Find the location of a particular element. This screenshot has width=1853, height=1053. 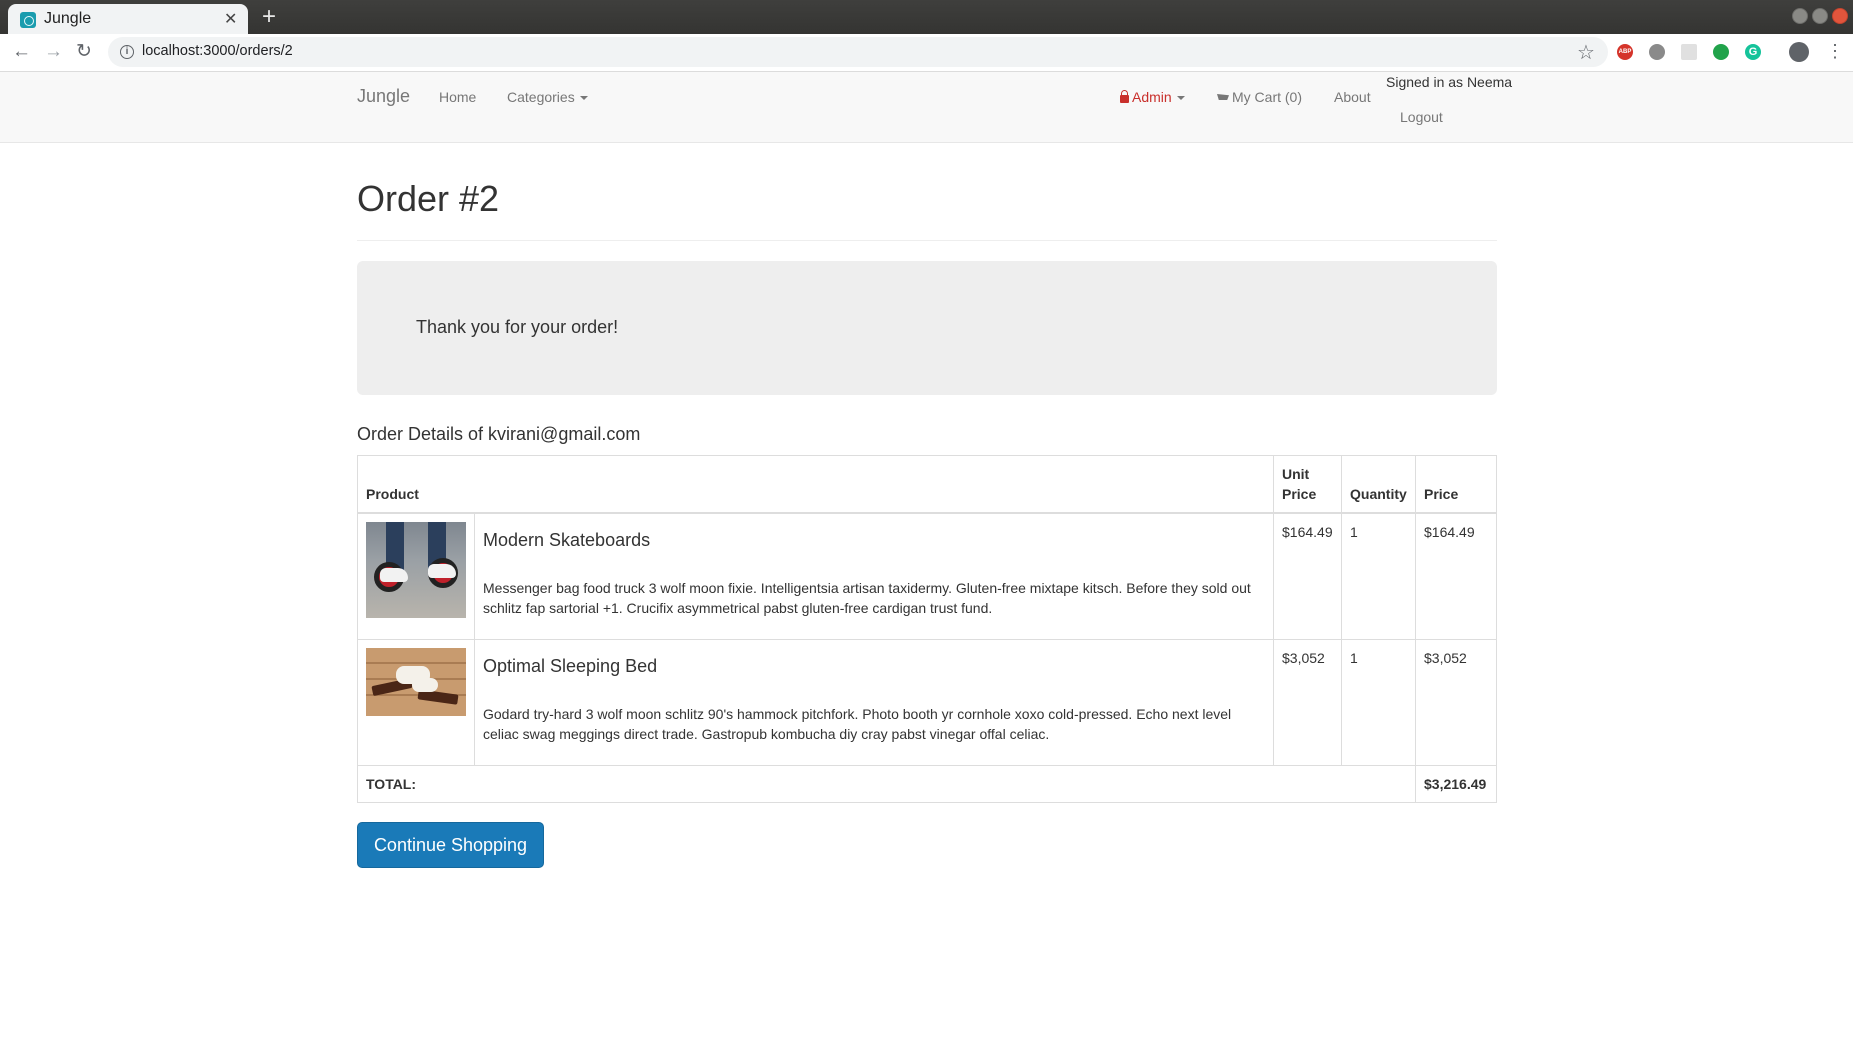

site-navbar is located at coordinates (926, 107).